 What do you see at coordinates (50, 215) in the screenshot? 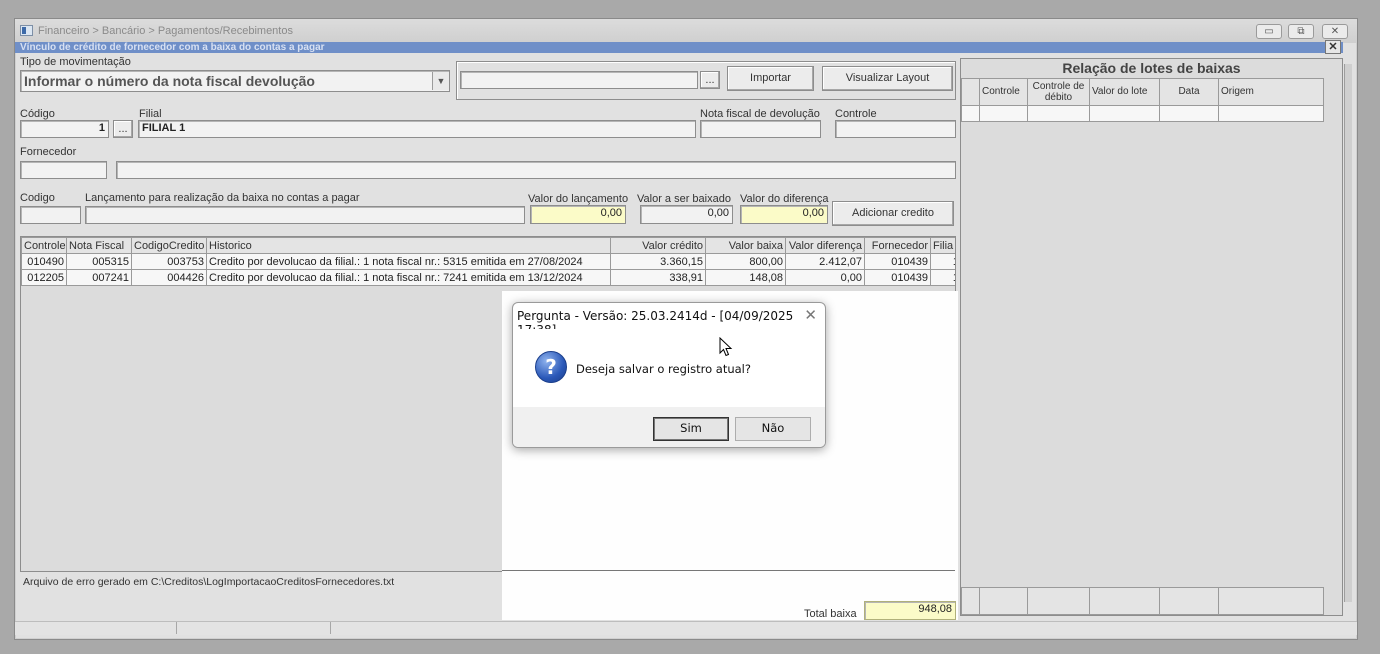
I see `codigo2-input` at bounding box center [50, 215].